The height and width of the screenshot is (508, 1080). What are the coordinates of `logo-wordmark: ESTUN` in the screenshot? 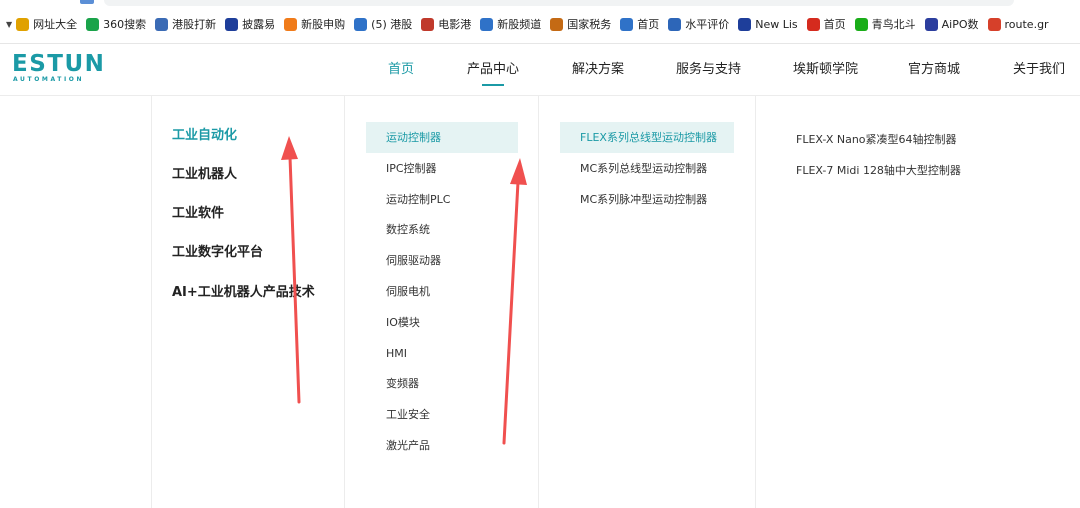 It's located at (59, 64).